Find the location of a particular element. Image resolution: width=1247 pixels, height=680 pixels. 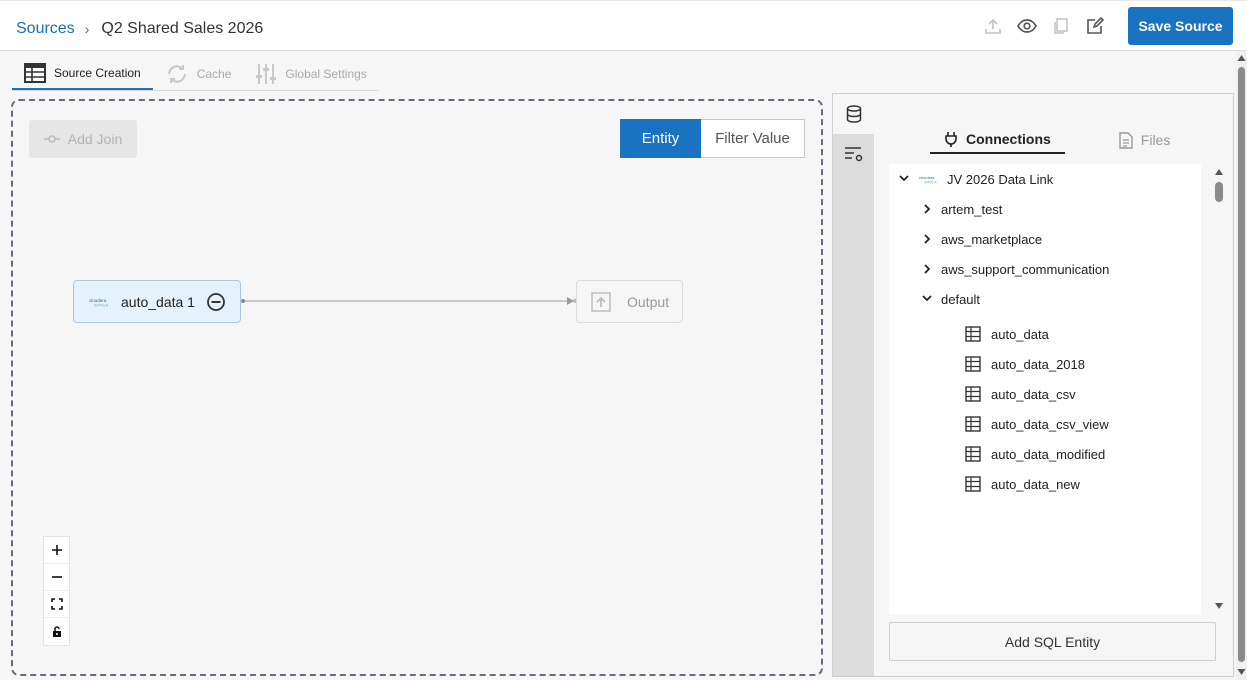

source-node: cloudera IMPALA auto_data 1 is located at coordinates (157, 301).